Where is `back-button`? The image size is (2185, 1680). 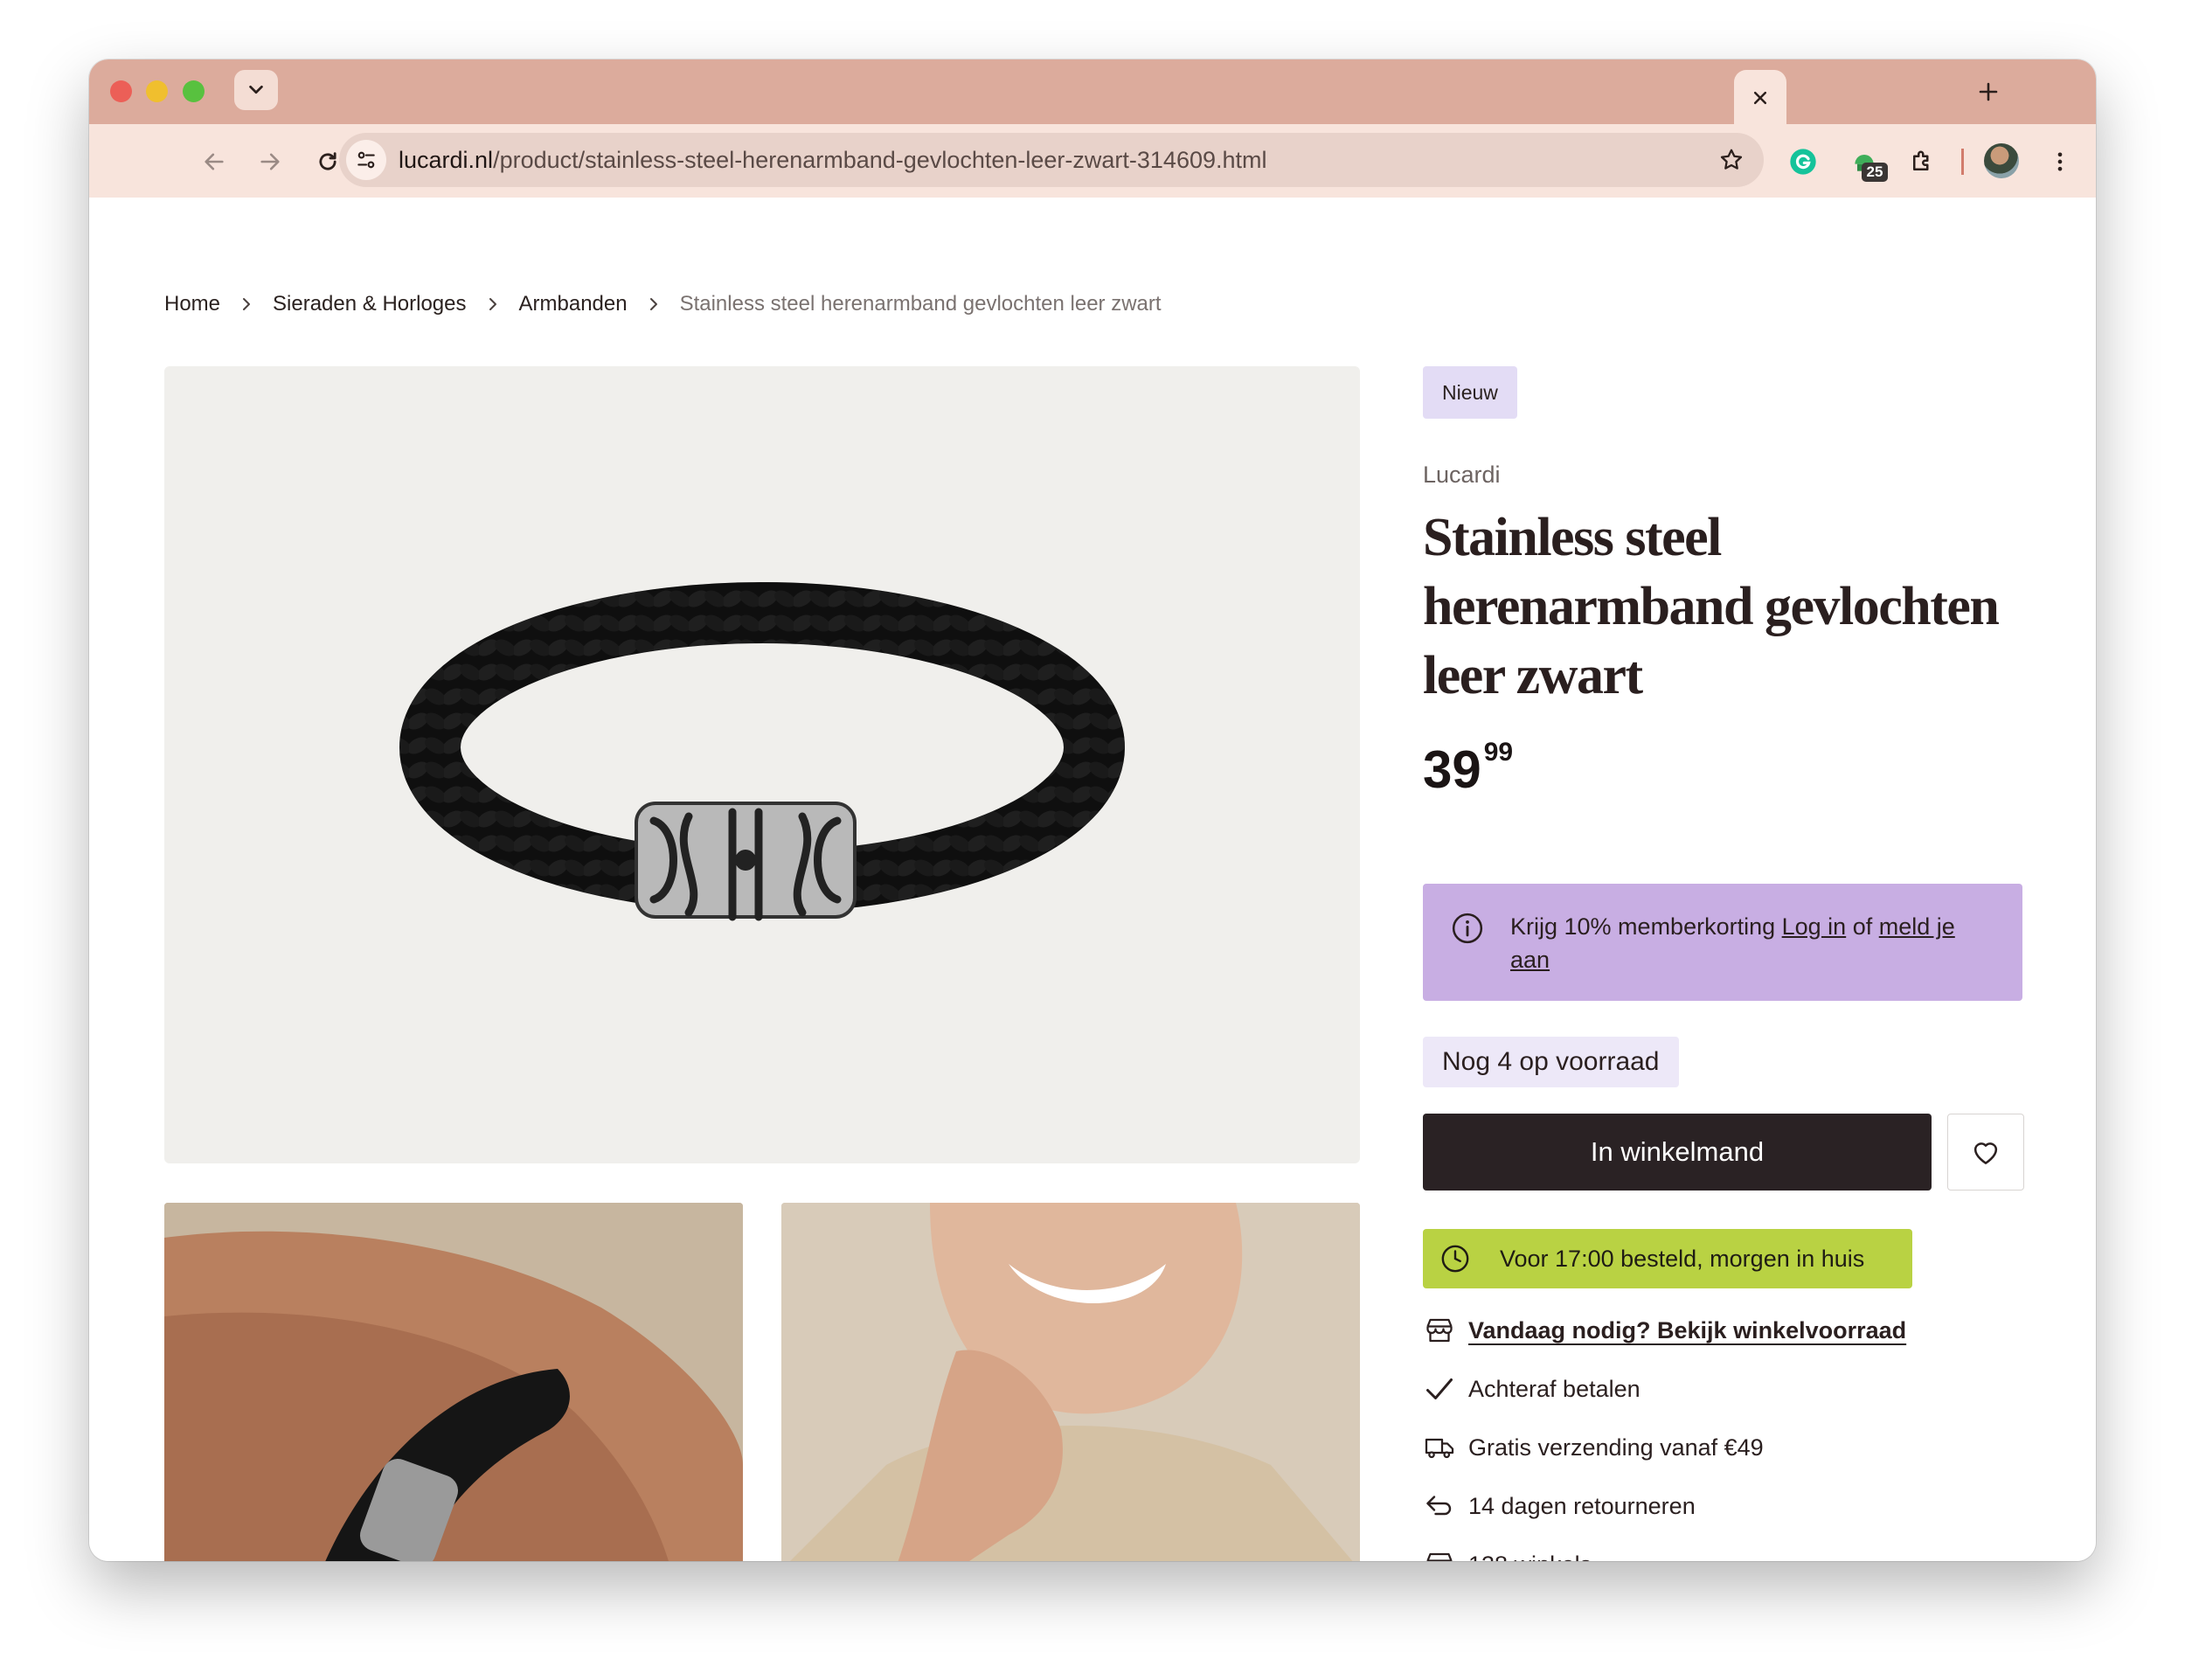
back-button is located at coordinates (214, 162).